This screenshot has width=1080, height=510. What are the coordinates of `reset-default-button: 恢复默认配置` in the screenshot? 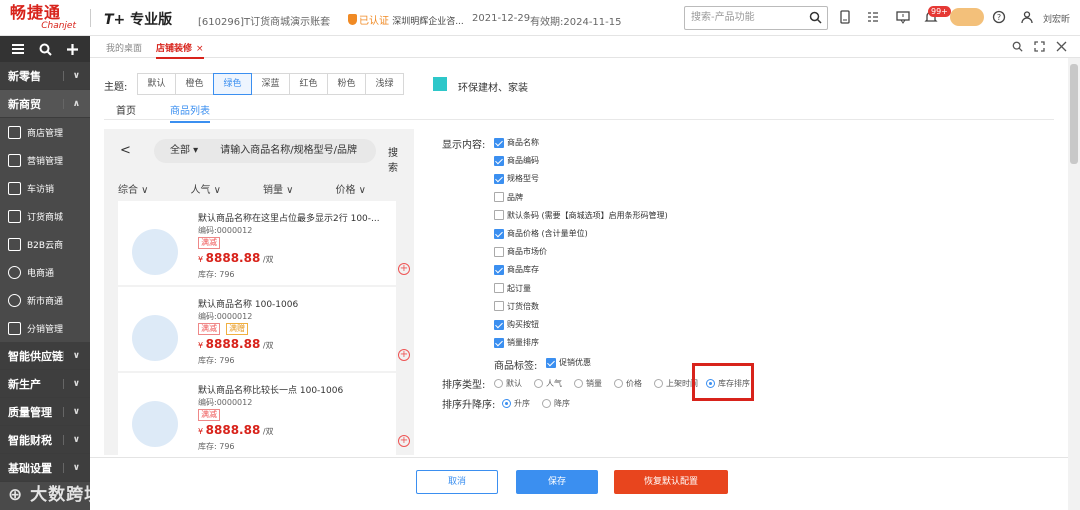 It's located at (671, 482).